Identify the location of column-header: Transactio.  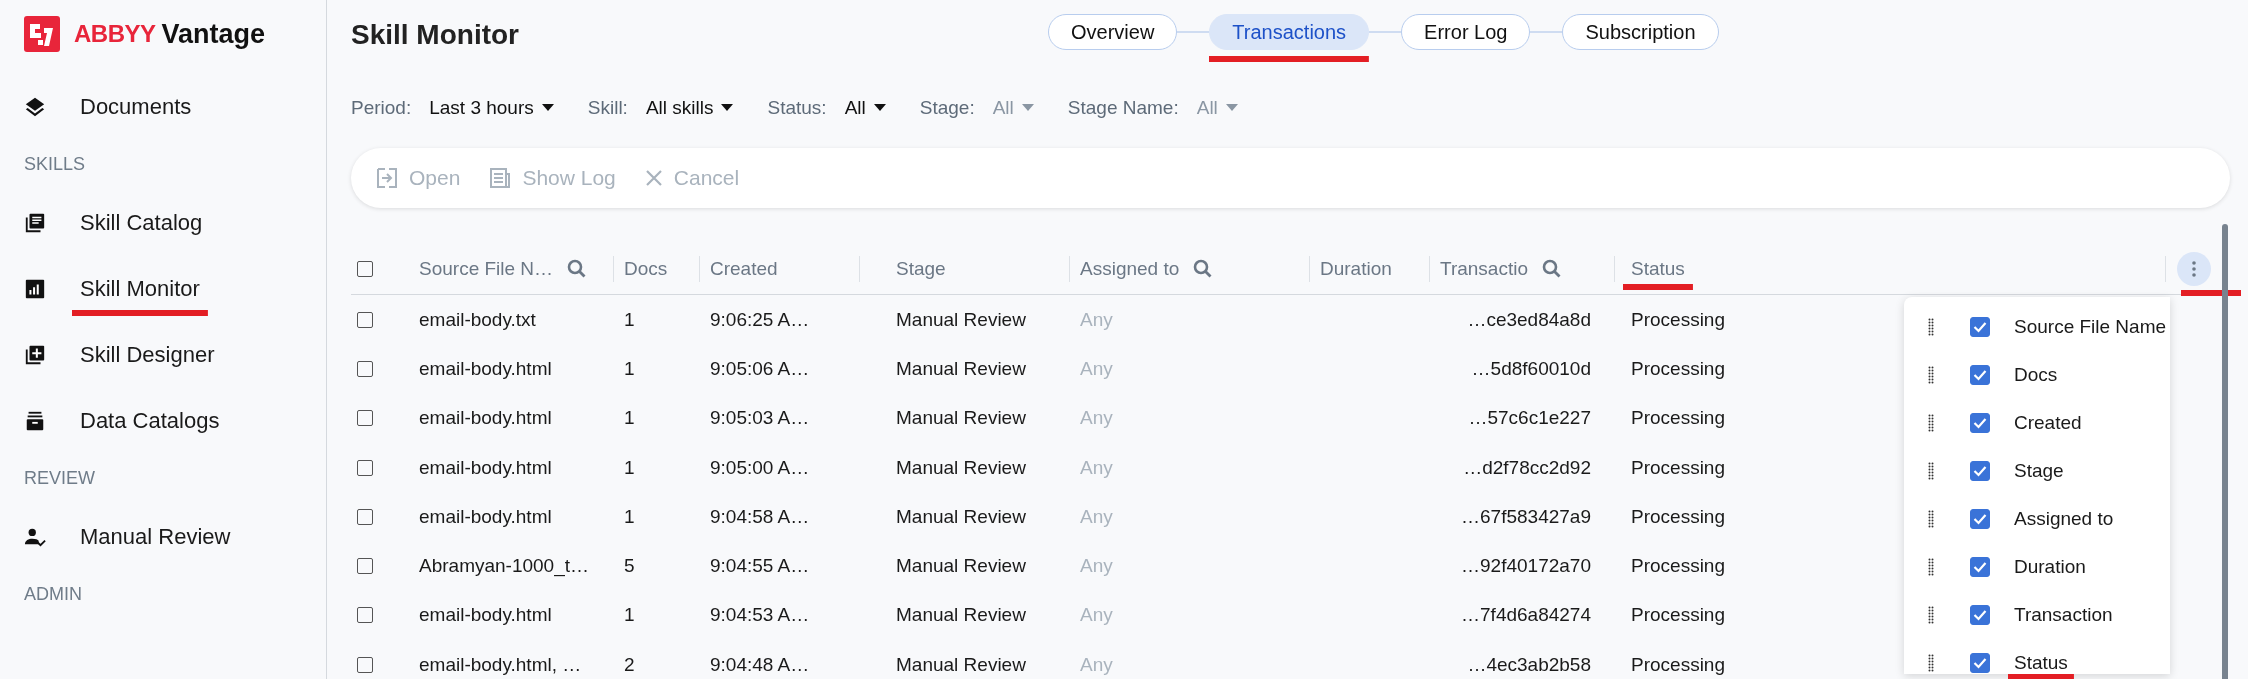
(1501, 274).